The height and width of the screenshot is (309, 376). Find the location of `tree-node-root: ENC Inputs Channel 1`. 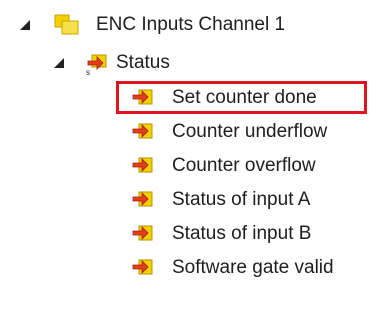

tree-node-root: ENC Inputs Channel 1 is located at coordinates (188, 25).